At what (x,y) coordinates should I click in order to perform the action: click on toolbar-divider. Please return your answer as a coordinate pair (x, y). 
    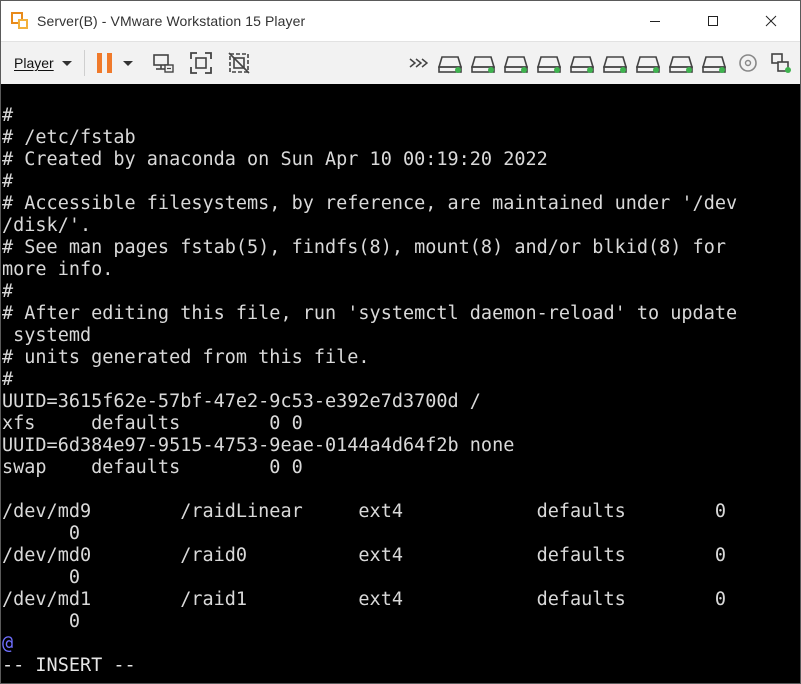
    Looking at the image, I should click on (84, 63).